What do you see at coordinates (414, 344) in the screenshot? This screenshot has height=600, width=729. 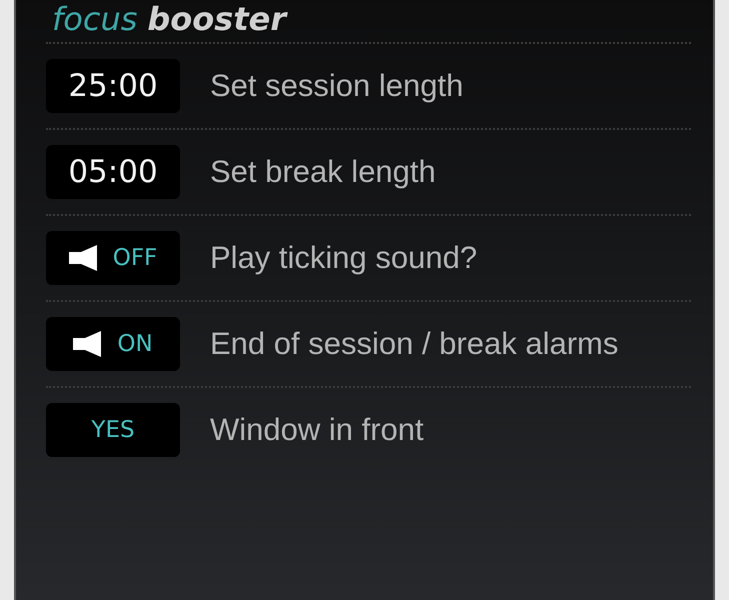 I see `setting-label: End of session / break alarms` at bounding box center [414, 344].